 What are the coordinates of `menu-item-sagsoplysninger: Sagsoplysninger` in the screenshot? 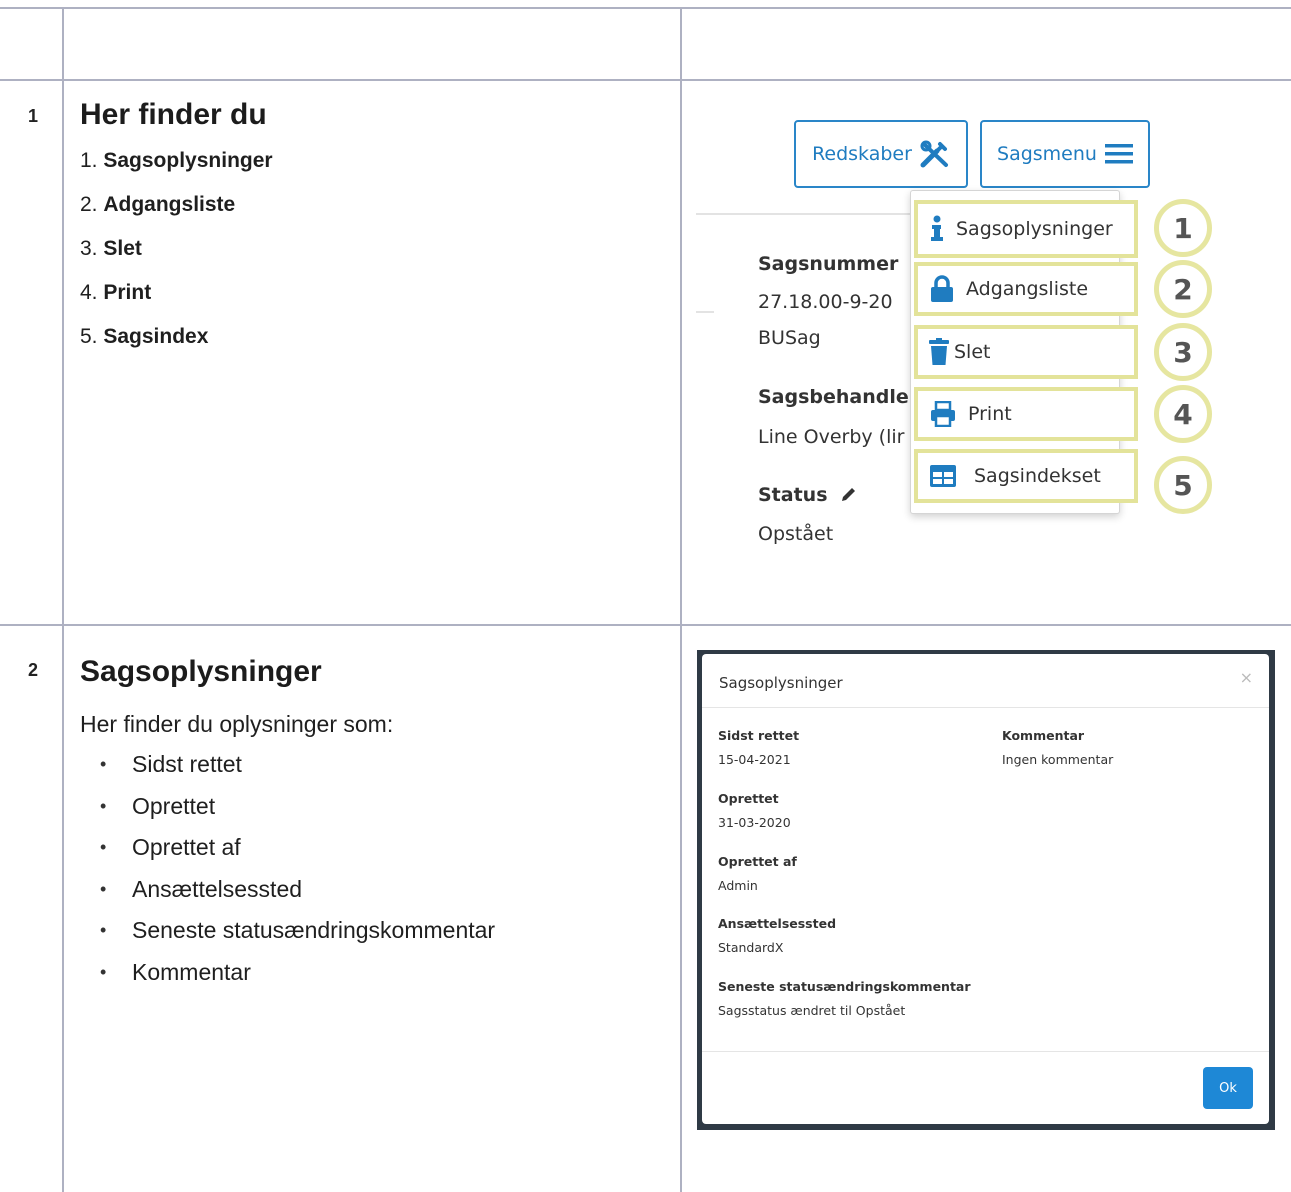 It's located at (1026, 229).